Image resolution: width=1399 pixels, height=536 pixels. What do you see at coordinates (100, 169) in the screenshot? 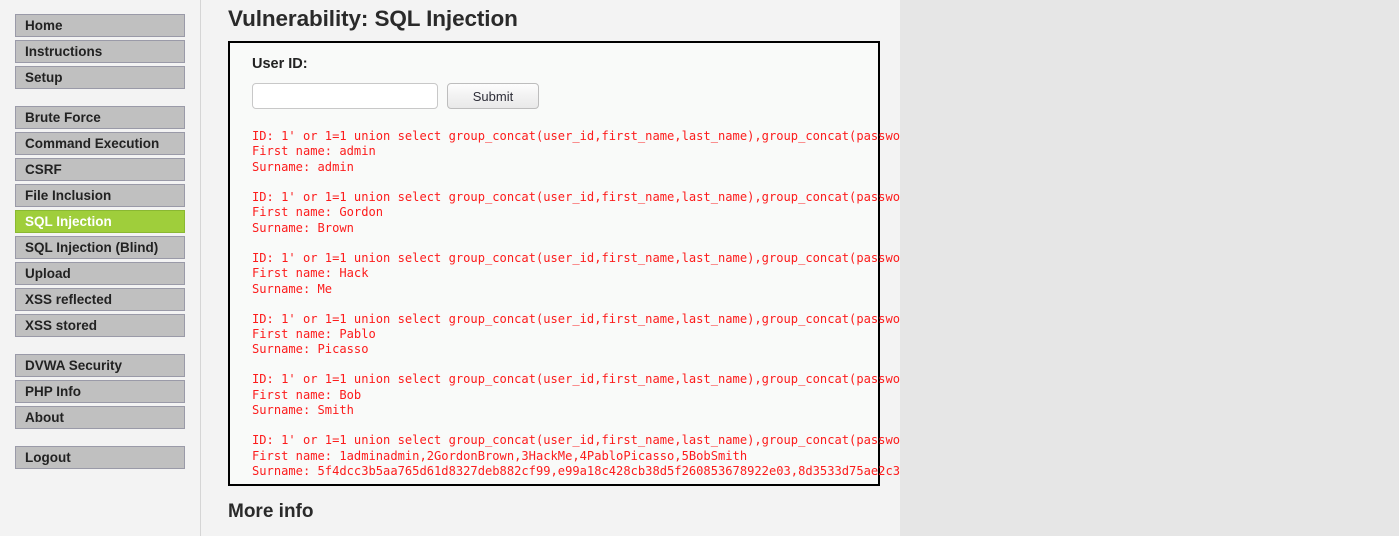
I see `sidebar-item-csrf: CSRF` at bounding box center [100, 169].